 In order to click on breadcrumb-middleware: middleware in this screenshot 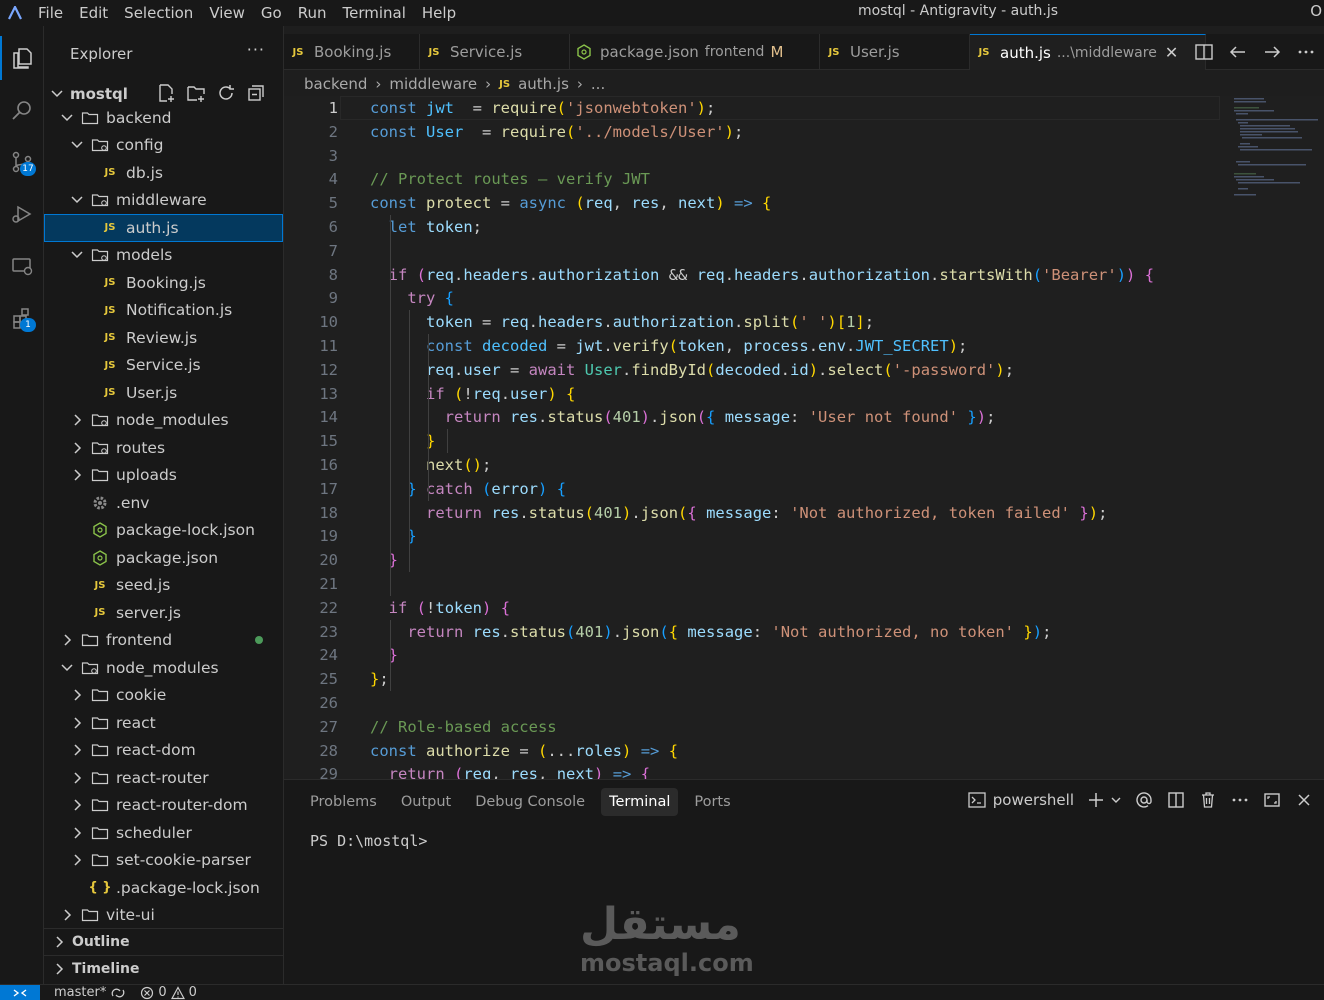, I will do `click(433, 84)`.